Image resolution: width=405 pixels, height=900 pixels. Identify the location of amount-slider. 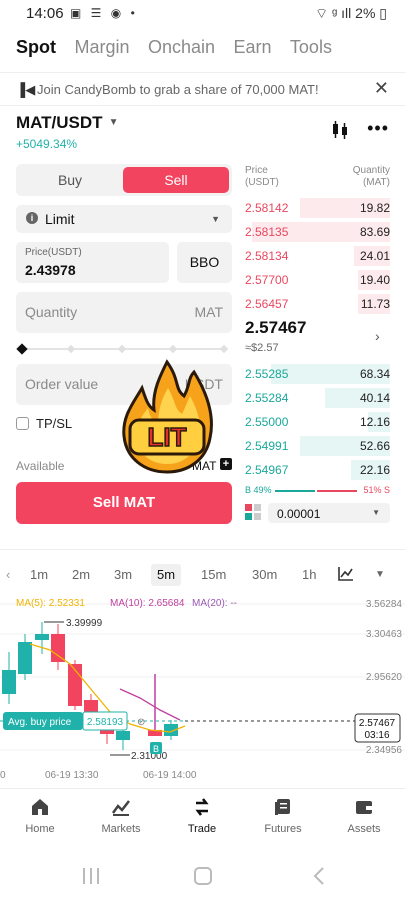
(124, 349).